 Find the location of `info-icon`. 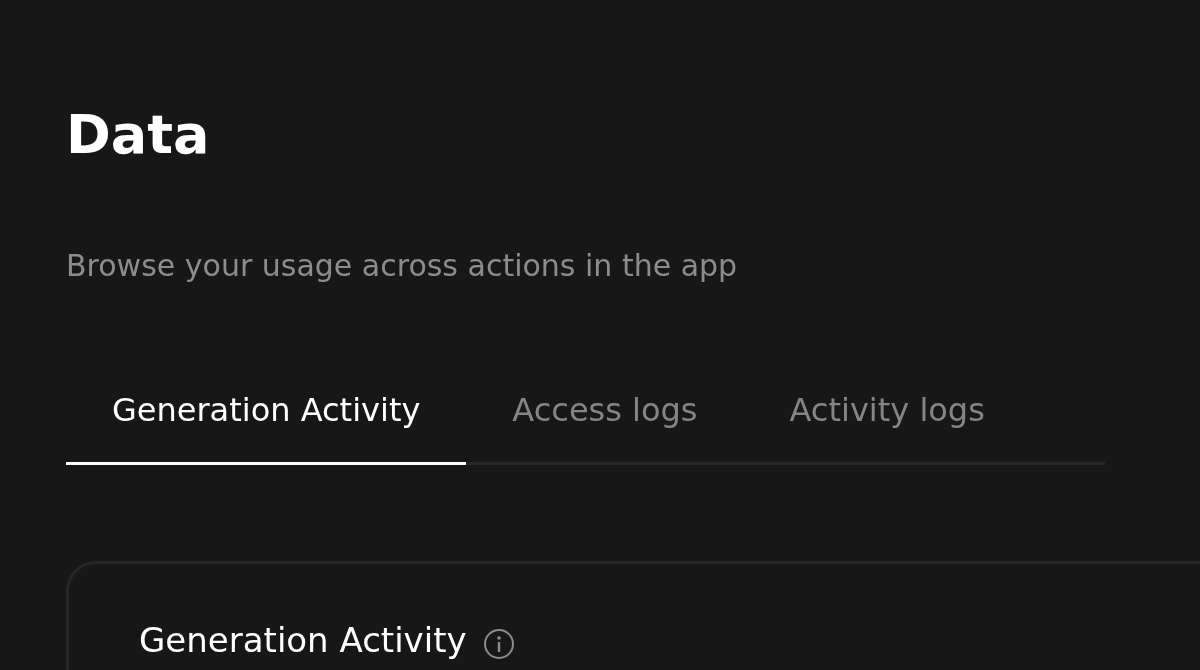

info-icon is located at coordinates (498, 644).